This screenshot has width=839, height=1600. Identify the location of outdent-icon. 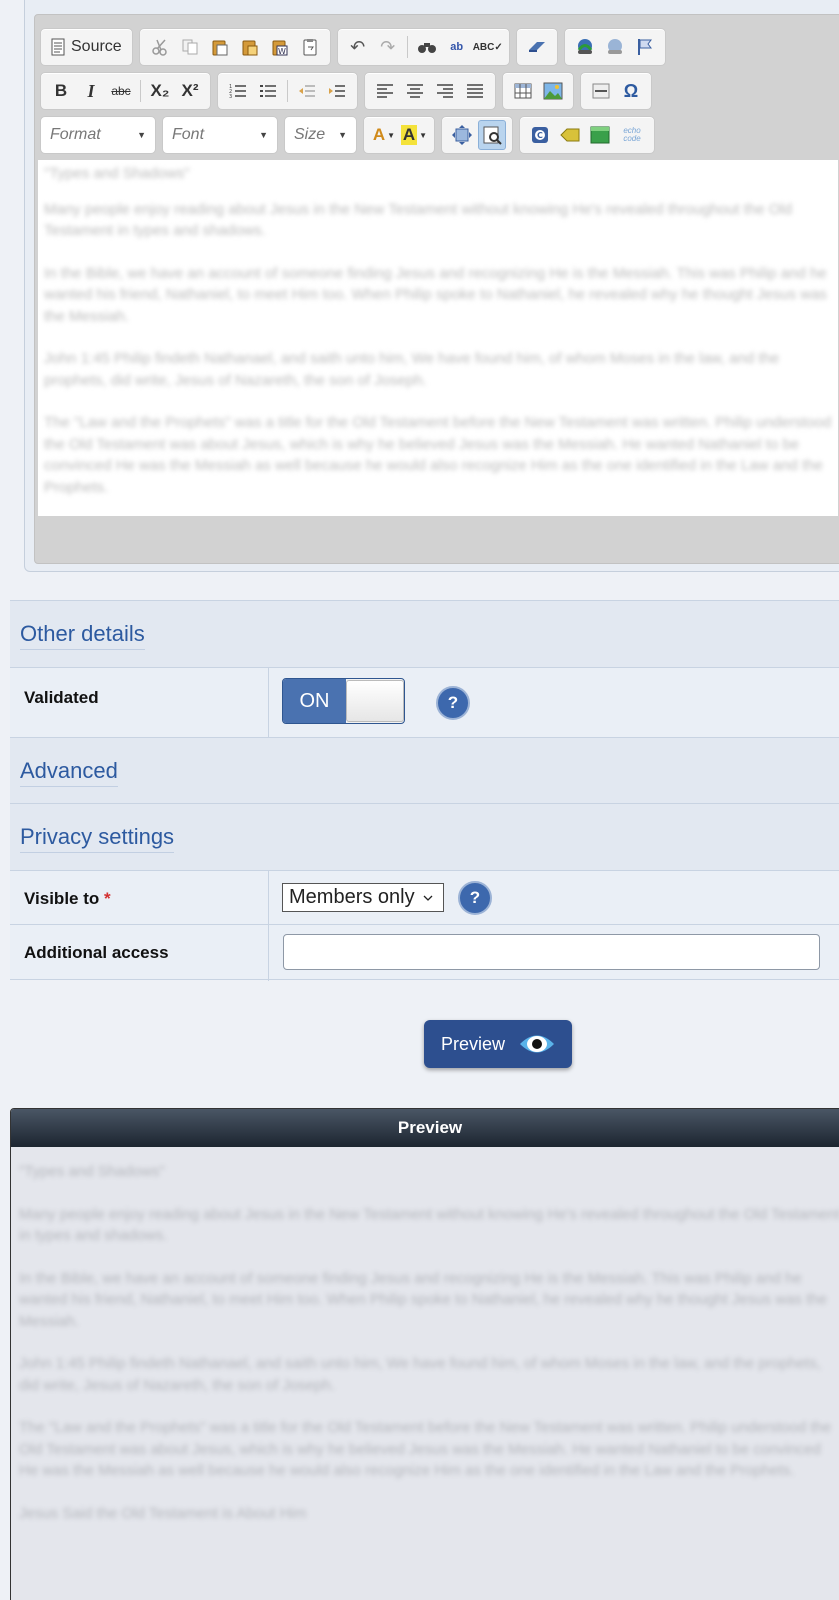
(307, 91).